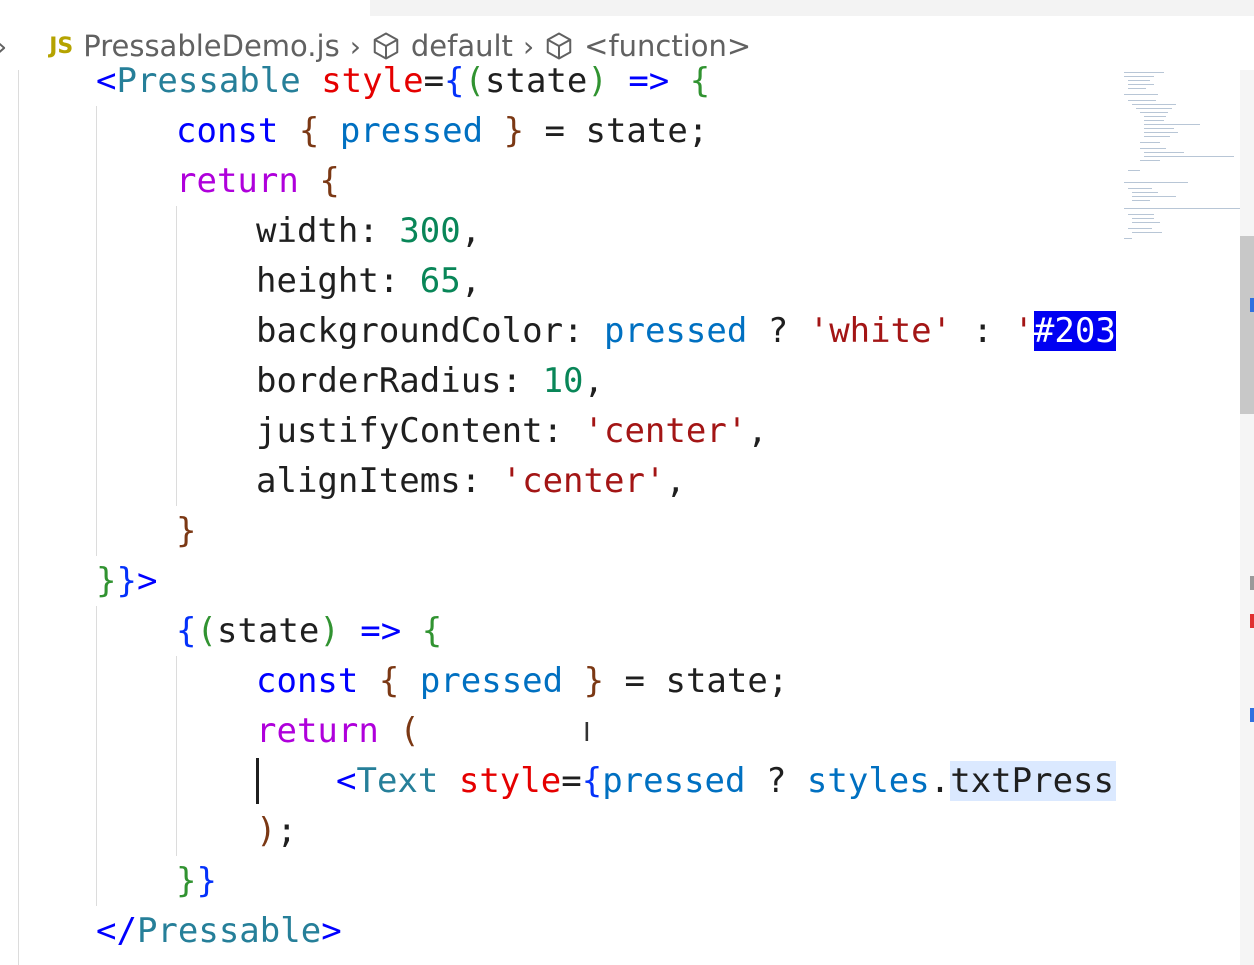 The image size is (1254, 965). Describe the element at coordinates (127, 581) in the screenshot. I see `code-line: }}>` at that location.